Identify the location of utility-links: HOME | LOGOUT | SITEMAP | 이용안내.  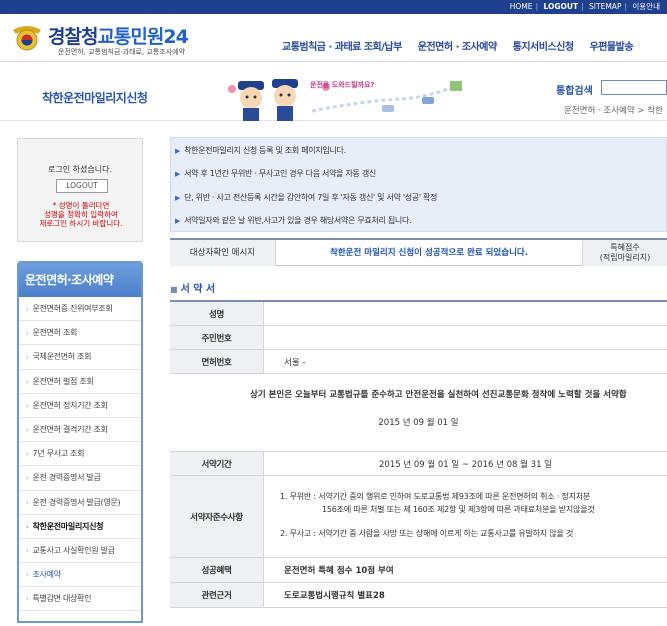
(584, 6).